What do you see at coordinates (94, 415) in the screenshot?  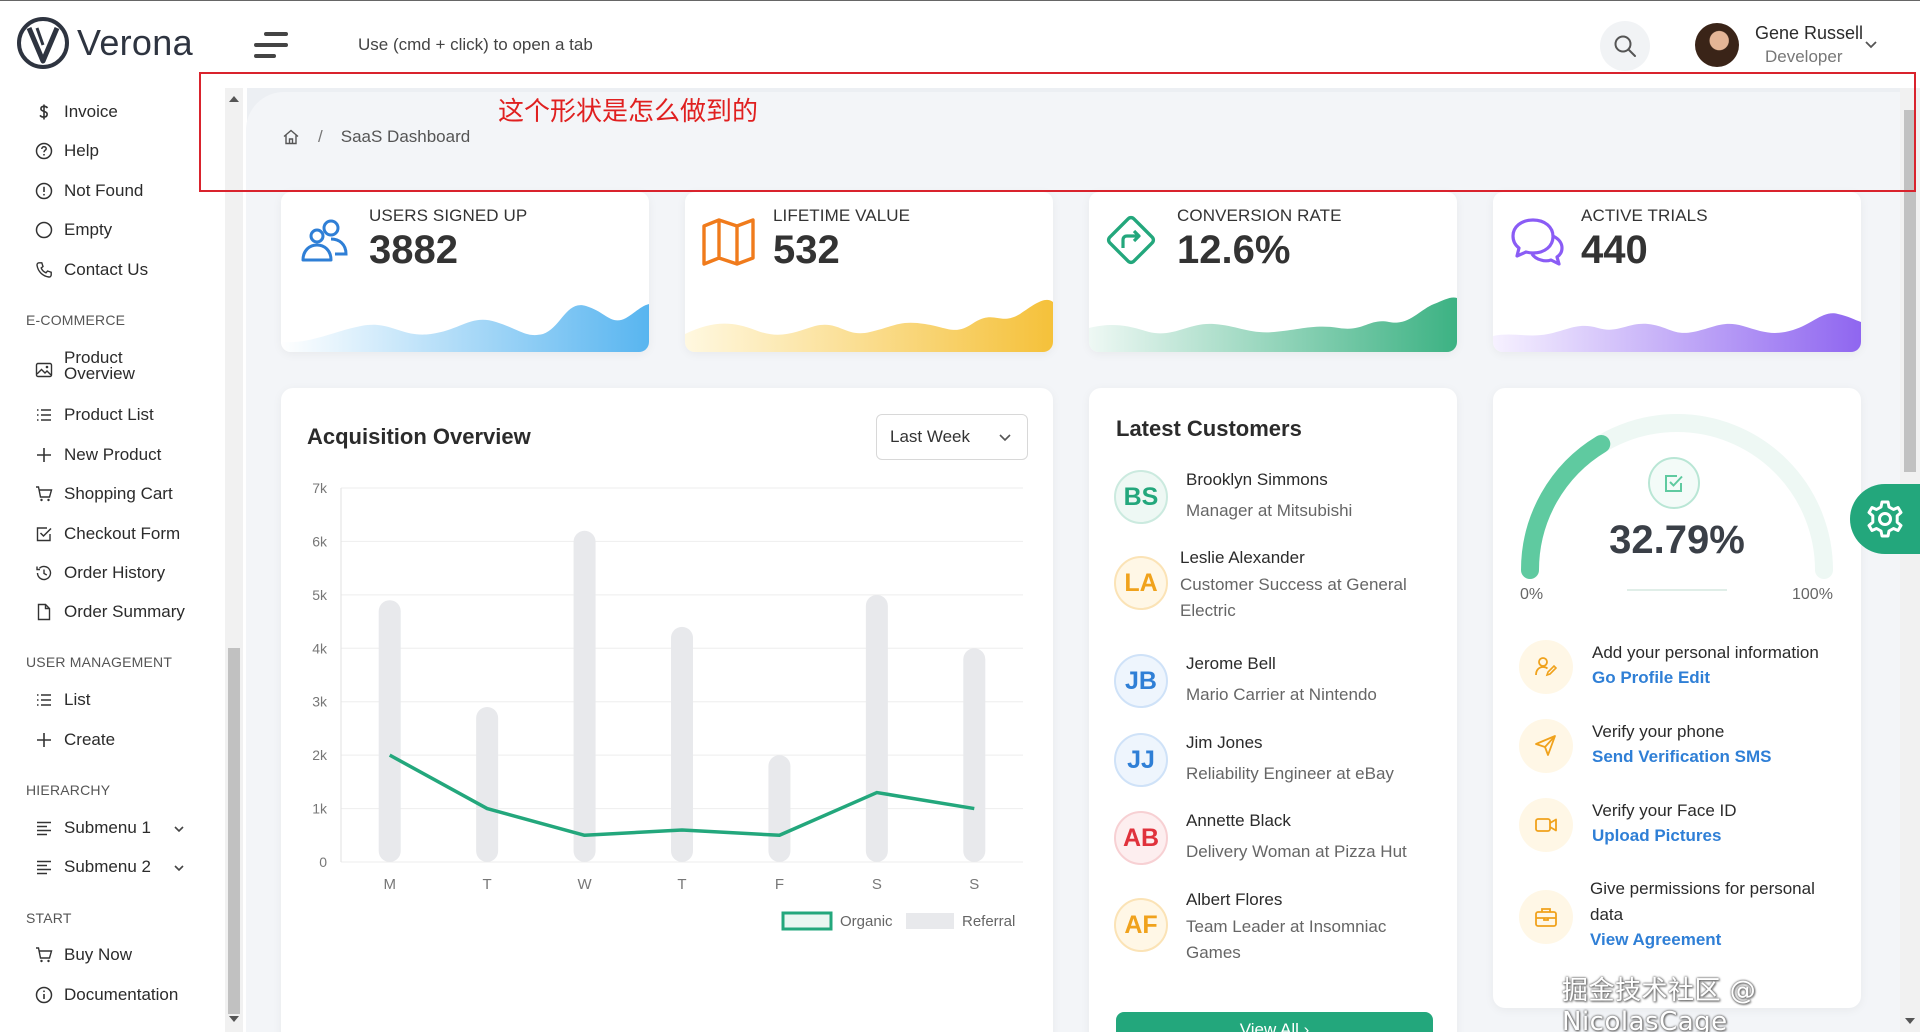 I see `sidebar-item-product-list: Product List` at bounding box center [94, 415].